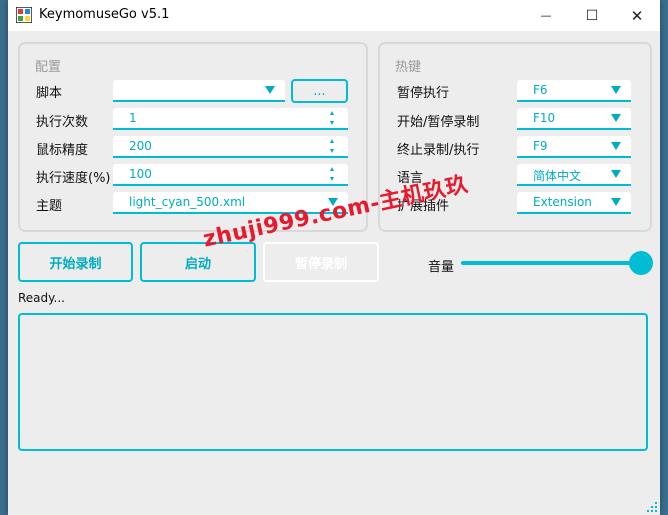  I want to click on pause-record-button-label: 暂停录制, so click(320, 264).